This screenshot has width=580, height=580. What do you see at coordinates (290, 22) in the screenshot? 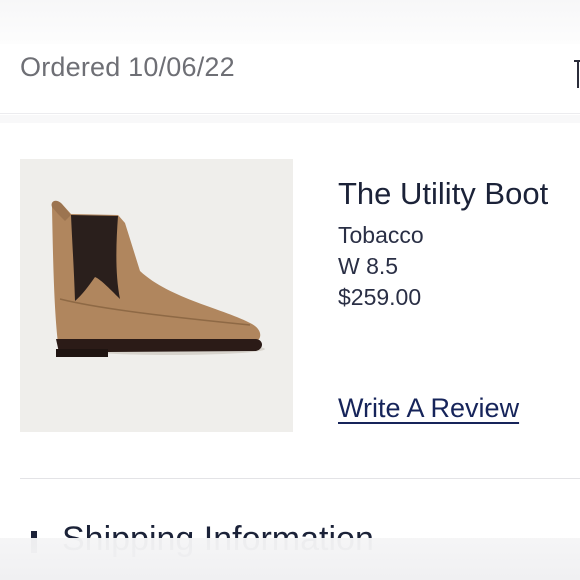
I see `top-fade` at bounding box center [290, 22].